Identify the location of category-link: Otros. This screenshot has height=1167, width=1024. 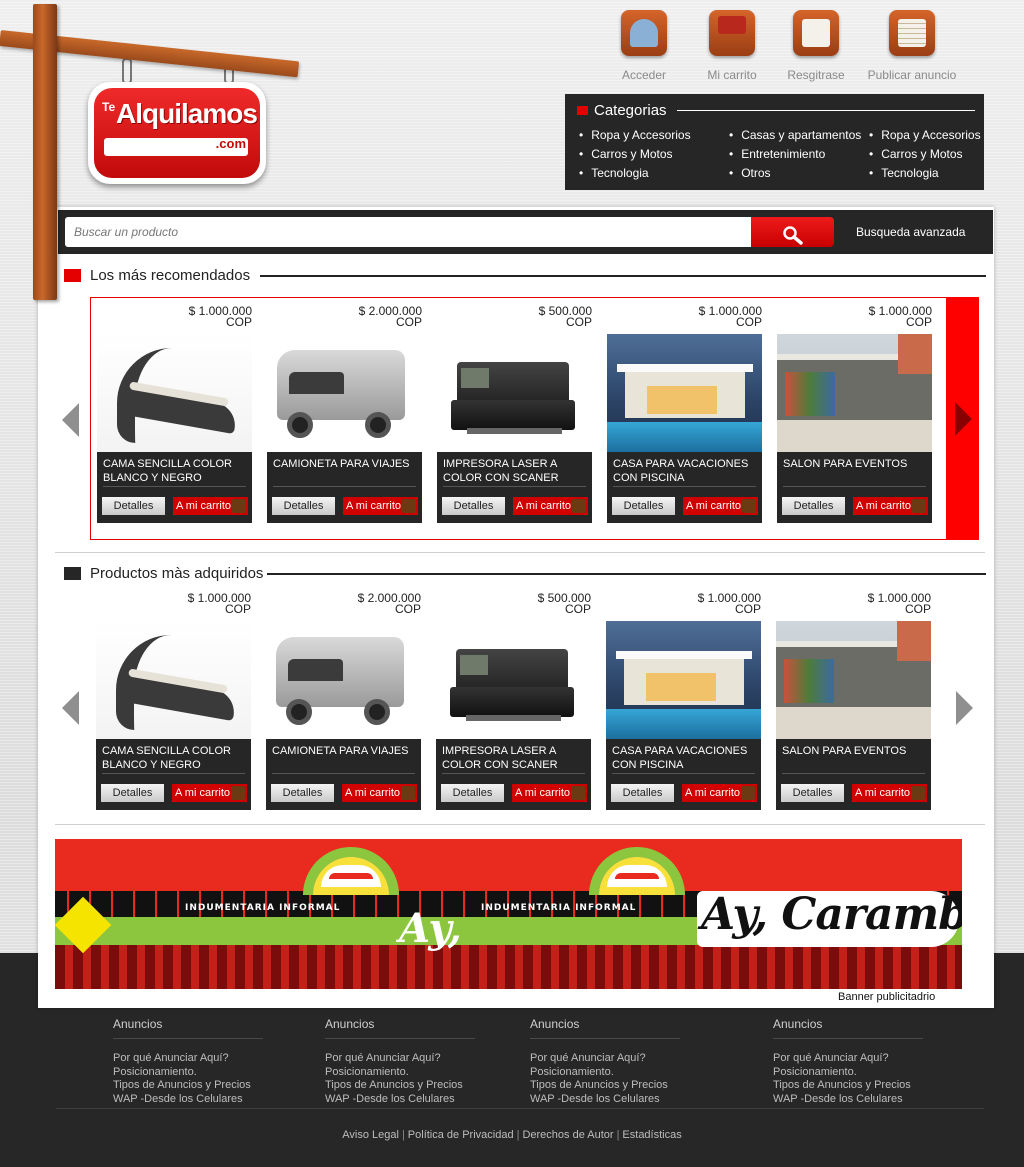
(795, 173).